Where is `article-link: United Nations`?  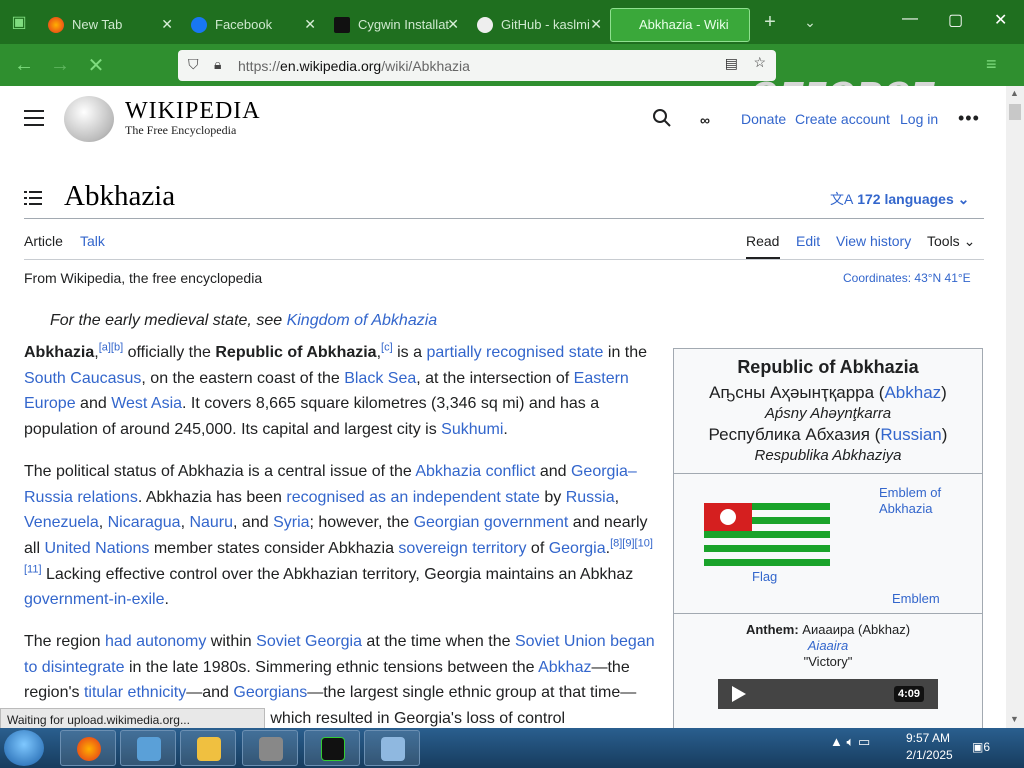 article-link: United Nations is located at coordinates (96, 548).